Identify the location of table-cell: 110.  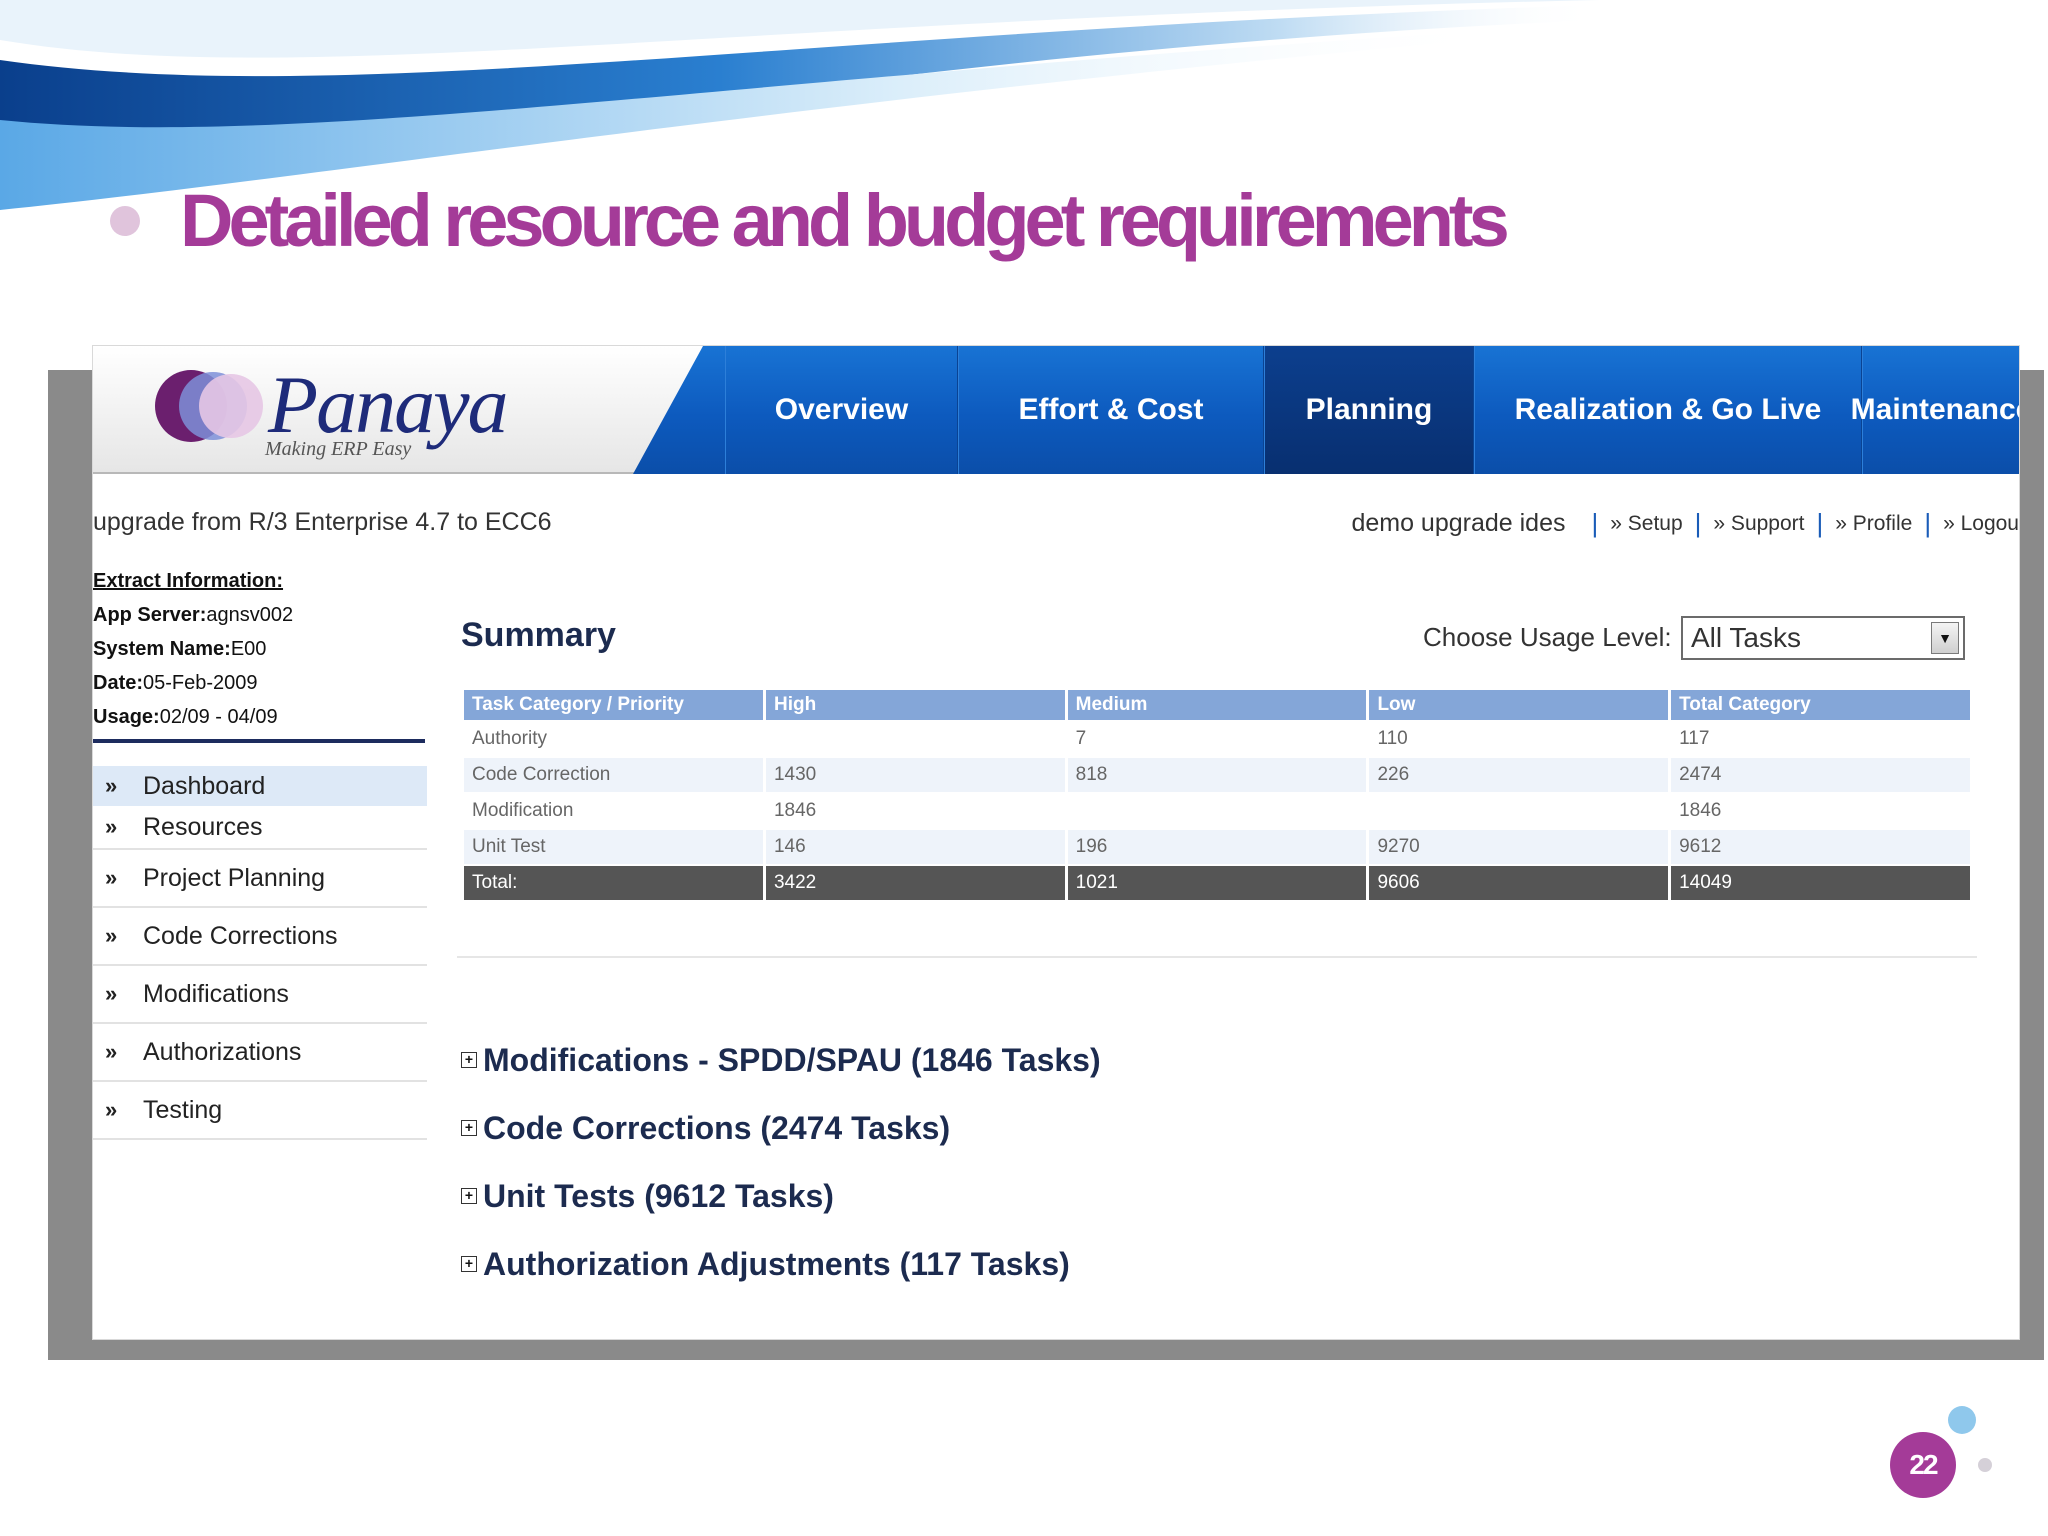
(1519, 739).